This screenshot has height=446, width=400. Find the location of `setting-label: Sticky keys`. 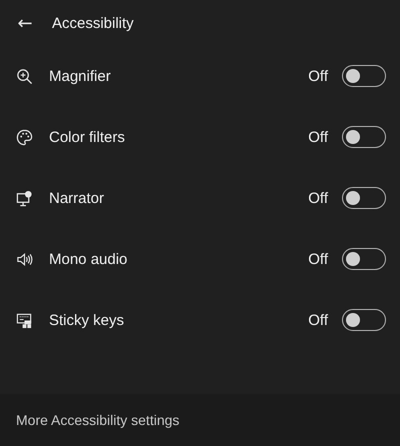

setting-label: Sticky keys is located at coordinates (87, 320).